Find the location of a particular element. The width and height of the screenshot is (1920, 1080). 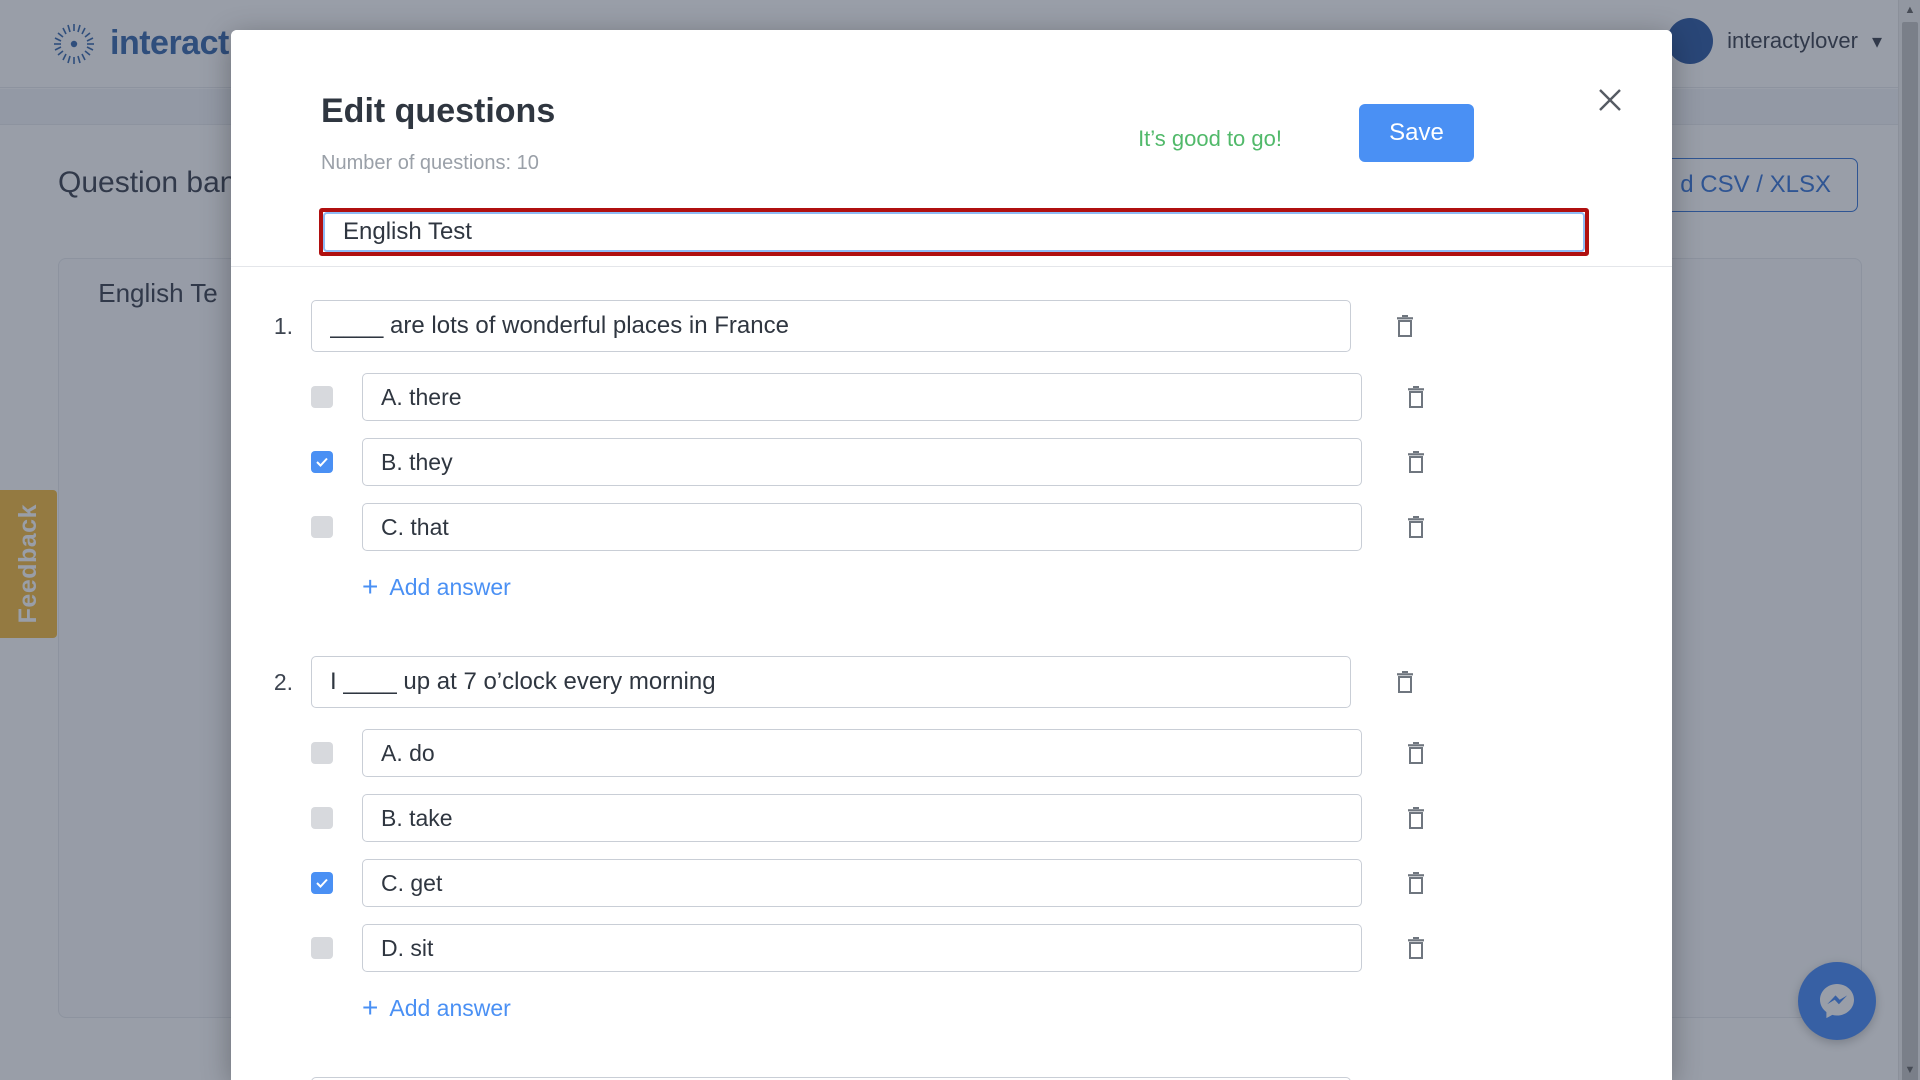

question-row: 1. is located at coordinates (951, 325).